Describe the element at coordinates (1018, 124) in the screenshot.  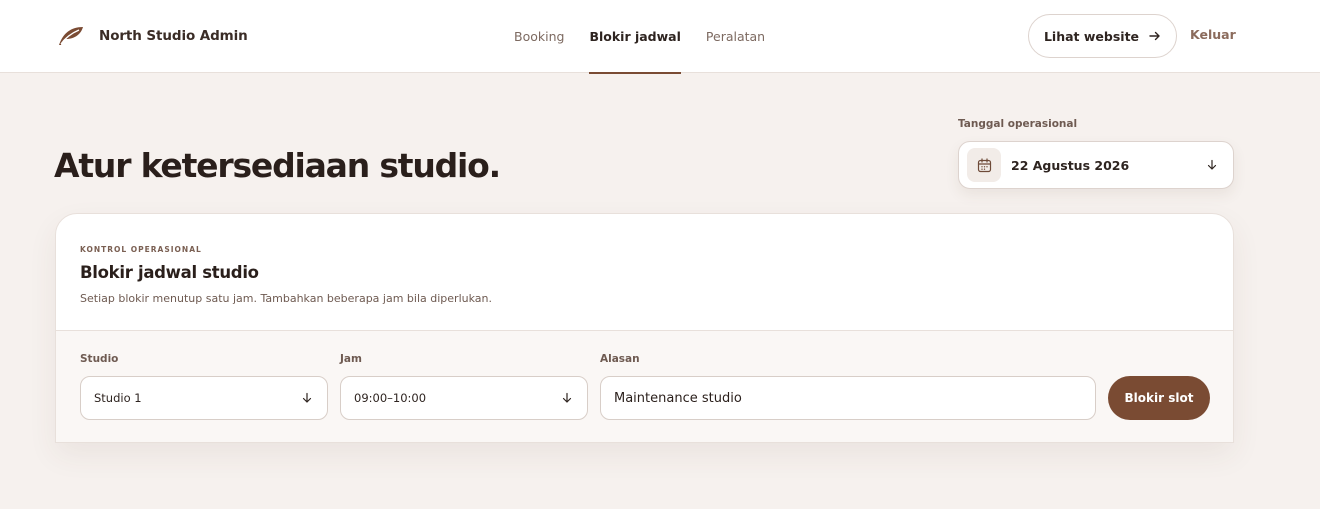
I see `date-picker-label: Tanggal operasional` at that location.